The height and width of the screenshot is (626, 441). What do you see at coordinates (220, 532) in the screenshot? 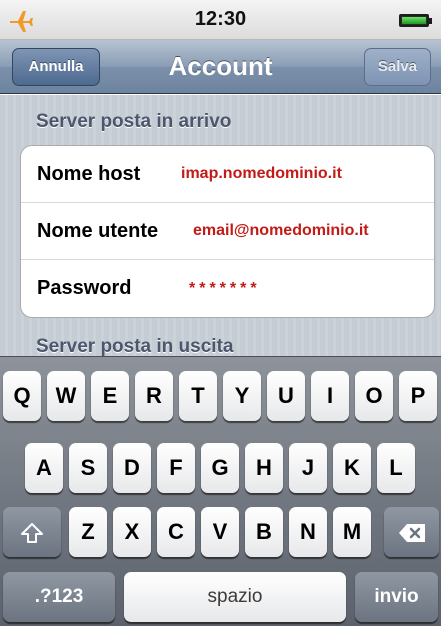
I see `key-v: V` at bounding box center [220, 532].